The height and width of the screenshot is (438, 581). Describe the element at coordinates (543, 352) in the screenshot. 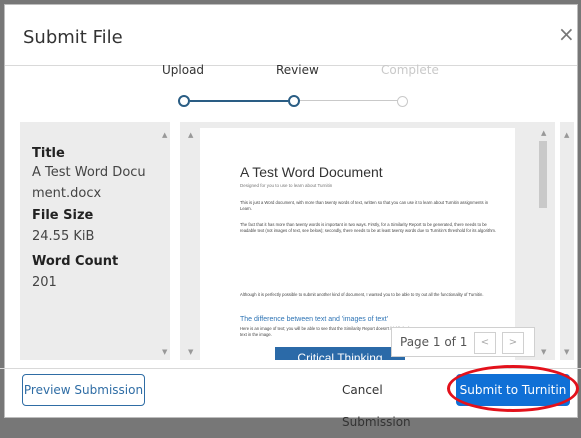

I see `page-scroll-down-icon: ▼` at that location.